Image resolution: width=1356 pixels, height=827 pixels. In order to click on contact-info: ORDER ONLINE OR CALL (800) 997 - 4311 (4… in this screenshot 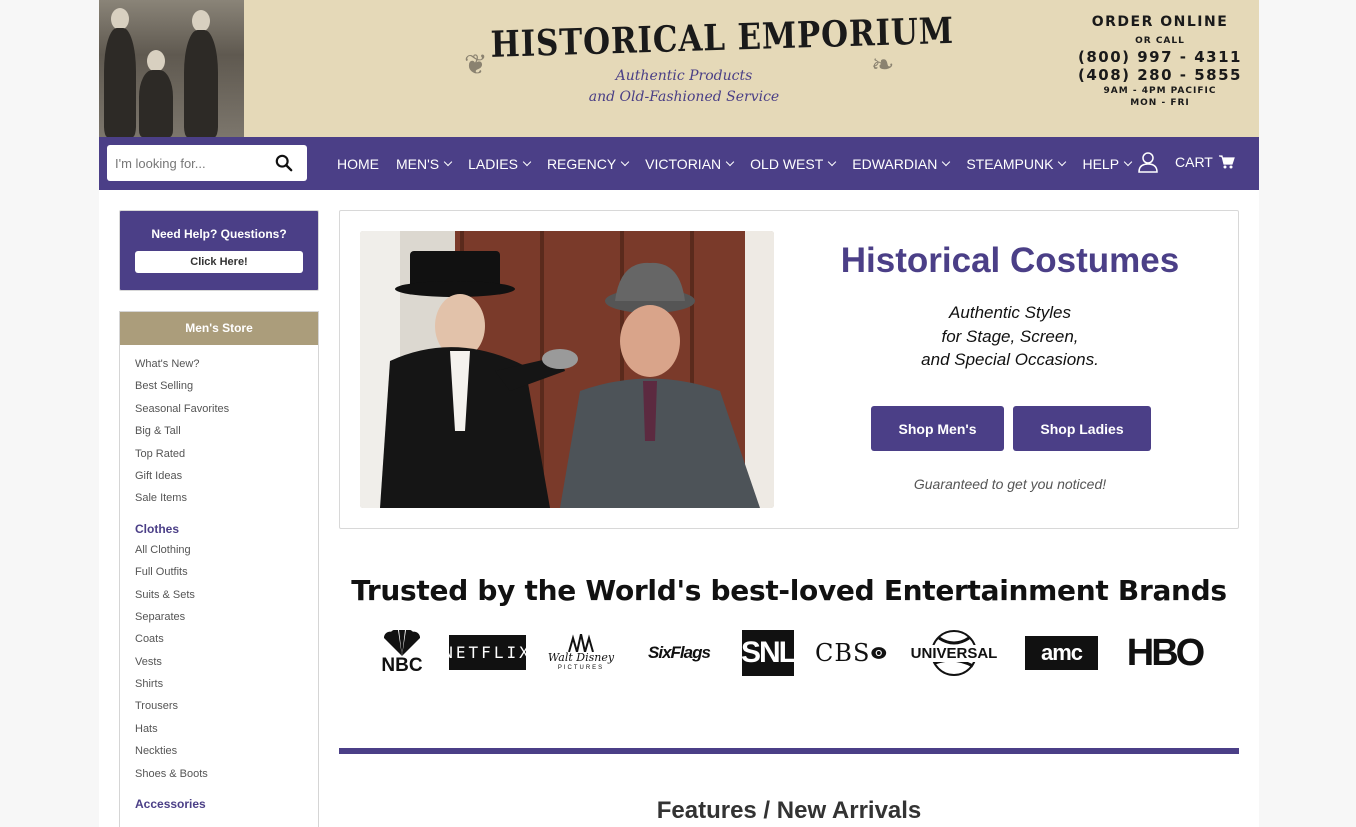, I will do `click(1160, 61)`.